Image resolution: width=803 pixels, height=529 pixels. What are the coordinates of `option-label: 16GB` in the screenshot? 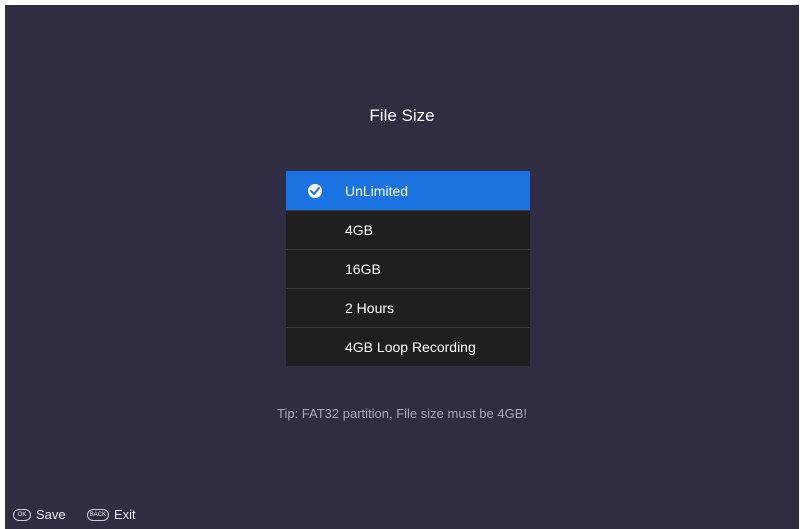 It's located at (363, 269).